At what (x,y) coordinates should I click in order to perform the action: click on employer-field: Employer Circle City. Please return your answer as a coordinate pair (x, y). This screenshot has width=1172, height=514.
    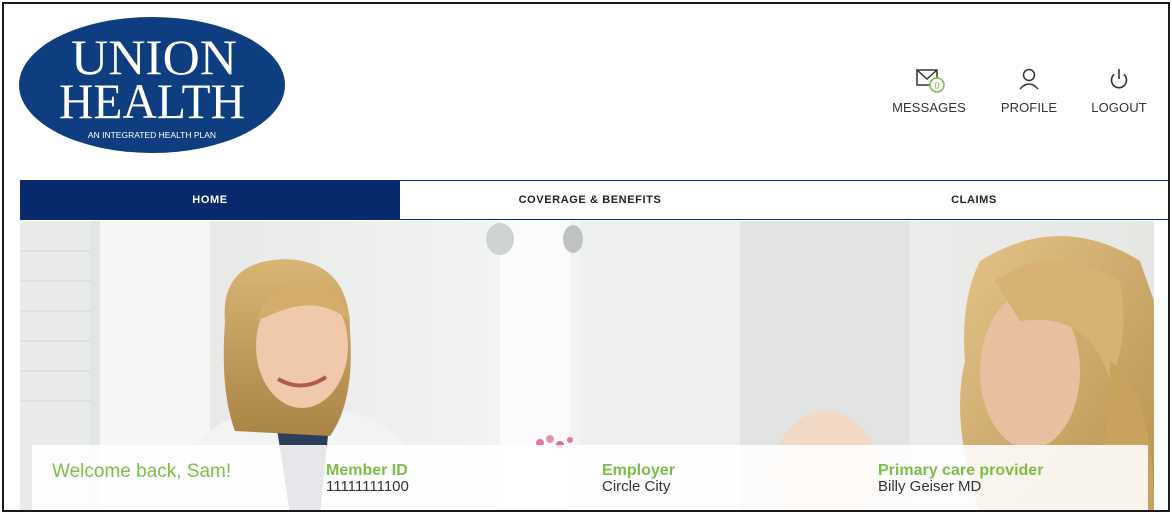
    Looking at the image, I should click on (638, 479).